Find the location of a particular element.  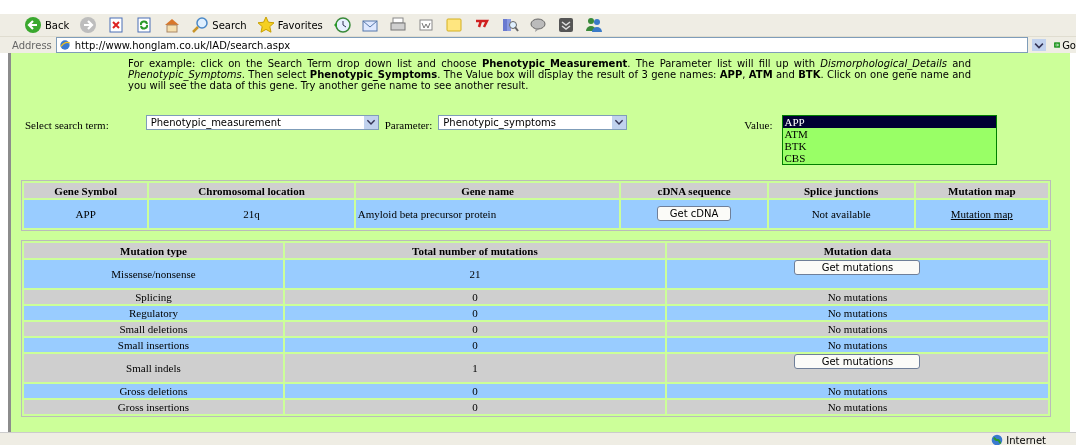

value-listbox: APP ATM BTK CBS is located at coordinates (890, 140).